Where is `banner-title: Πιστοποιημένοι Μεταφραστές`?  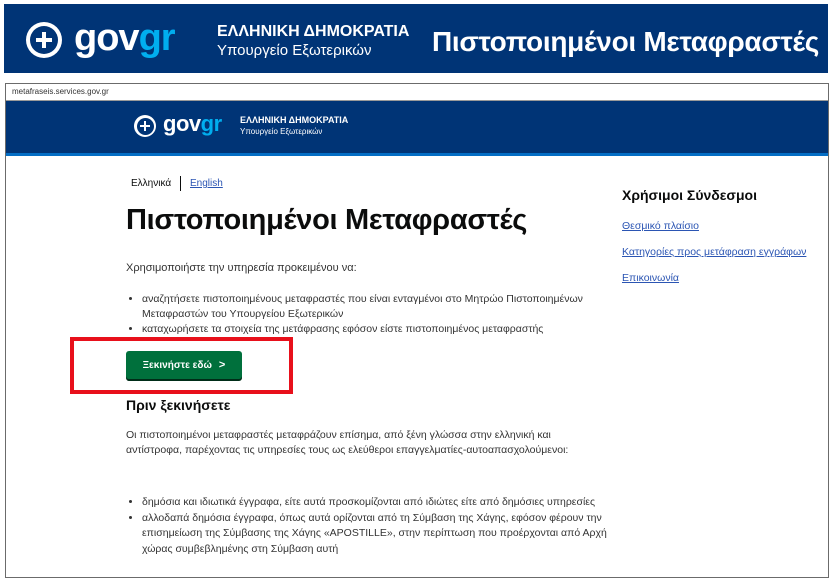 banner-title: Πιστοποιημένοι Μεταφραστές is located at coordinates (625, 41).